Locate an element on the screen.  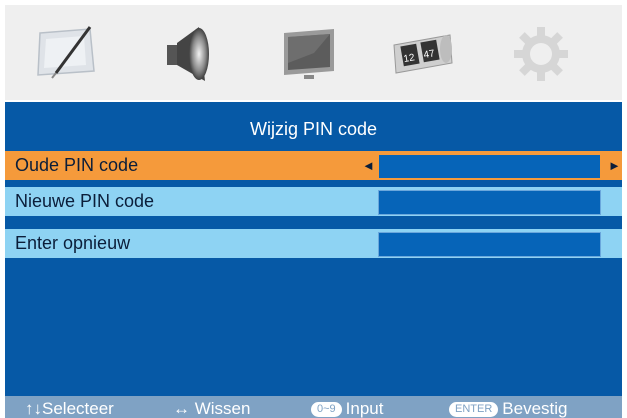
hint-confirm-label: Bevestig is located at coordinates (535, 408).